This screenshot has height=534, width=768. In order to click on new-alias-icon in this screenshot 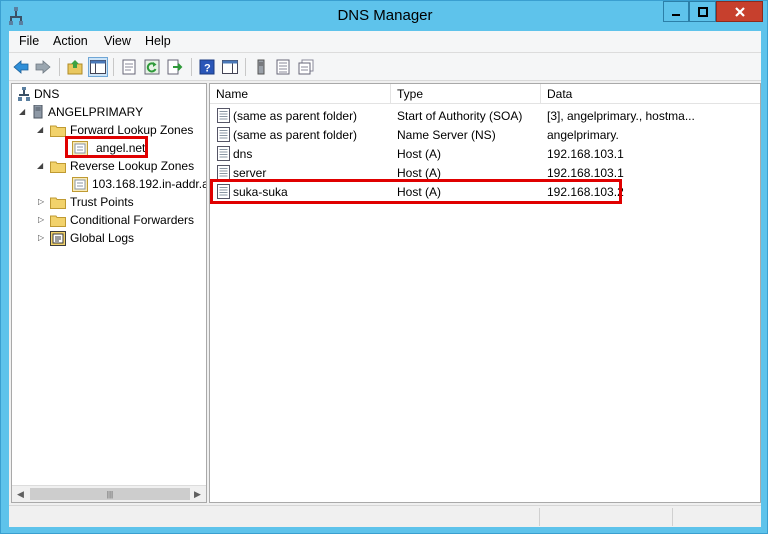, I will do `click(283, 67)`.